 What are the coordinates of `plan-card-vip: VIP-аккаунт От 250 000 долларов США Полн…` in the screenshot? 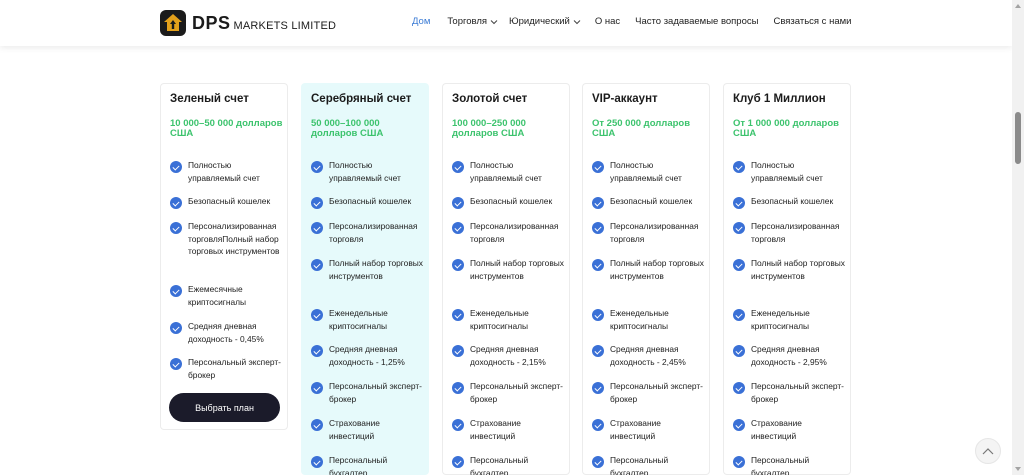 It's located at (646, 279).